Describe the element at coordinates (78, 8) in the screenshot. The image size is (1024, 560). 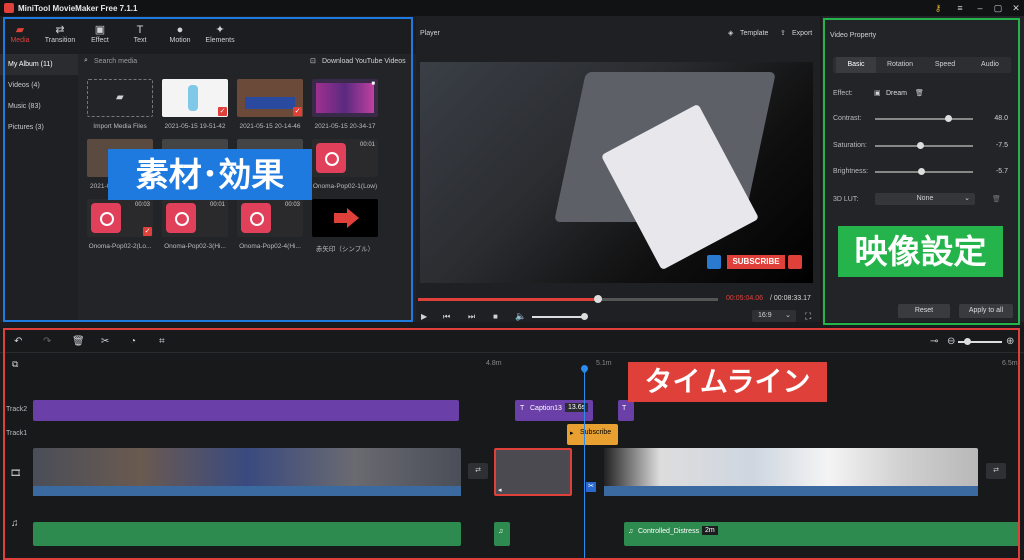
I see `app-title: MiniTool MovieMaker Free 7.1.1` at that location.